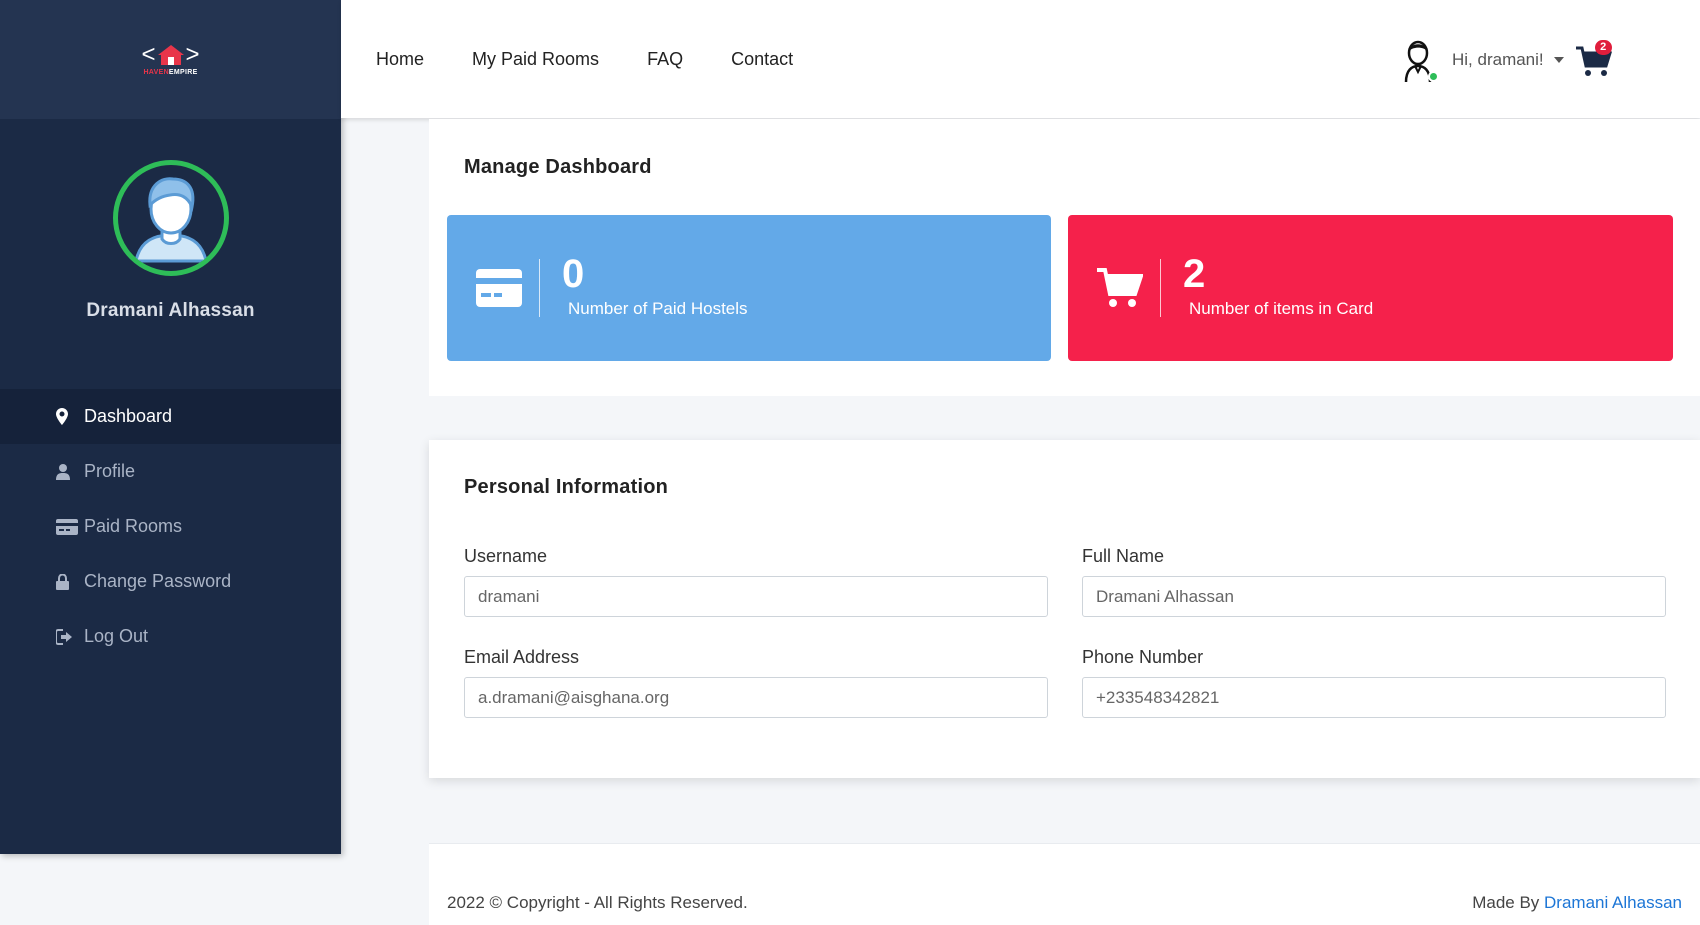 This screenshot has width=1700, height=925. I want to click on phone-label: Phone Number, so click(1143, 657).